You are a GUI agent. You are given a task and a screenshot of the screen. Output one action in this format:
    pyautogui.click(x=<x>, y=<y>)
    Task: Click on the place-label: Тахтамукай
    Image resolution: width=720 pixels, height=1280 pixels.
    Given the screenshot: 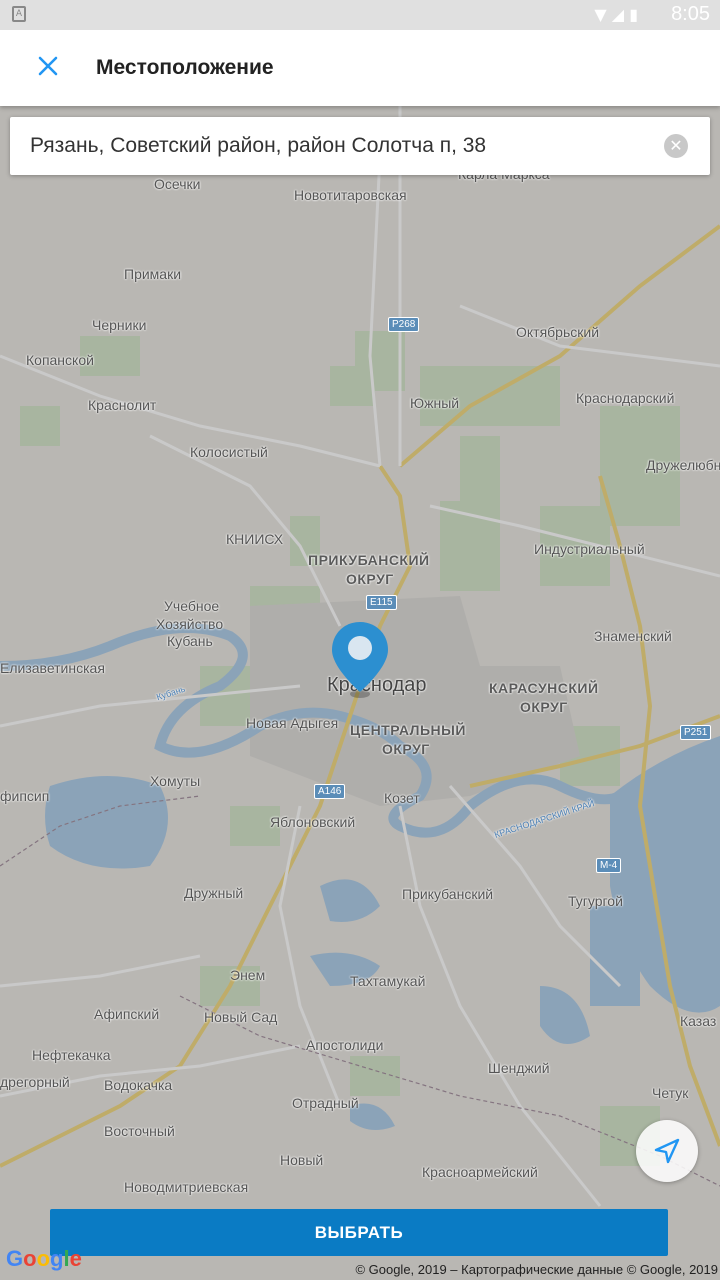 What is the action you would take?
    pyautogui.click(x=388, y=981)
    